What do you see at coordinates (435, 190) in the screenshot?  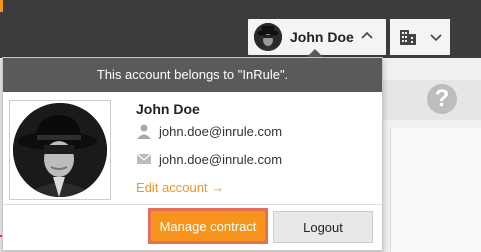 I see `background-content` at bounding box center [435, 190].